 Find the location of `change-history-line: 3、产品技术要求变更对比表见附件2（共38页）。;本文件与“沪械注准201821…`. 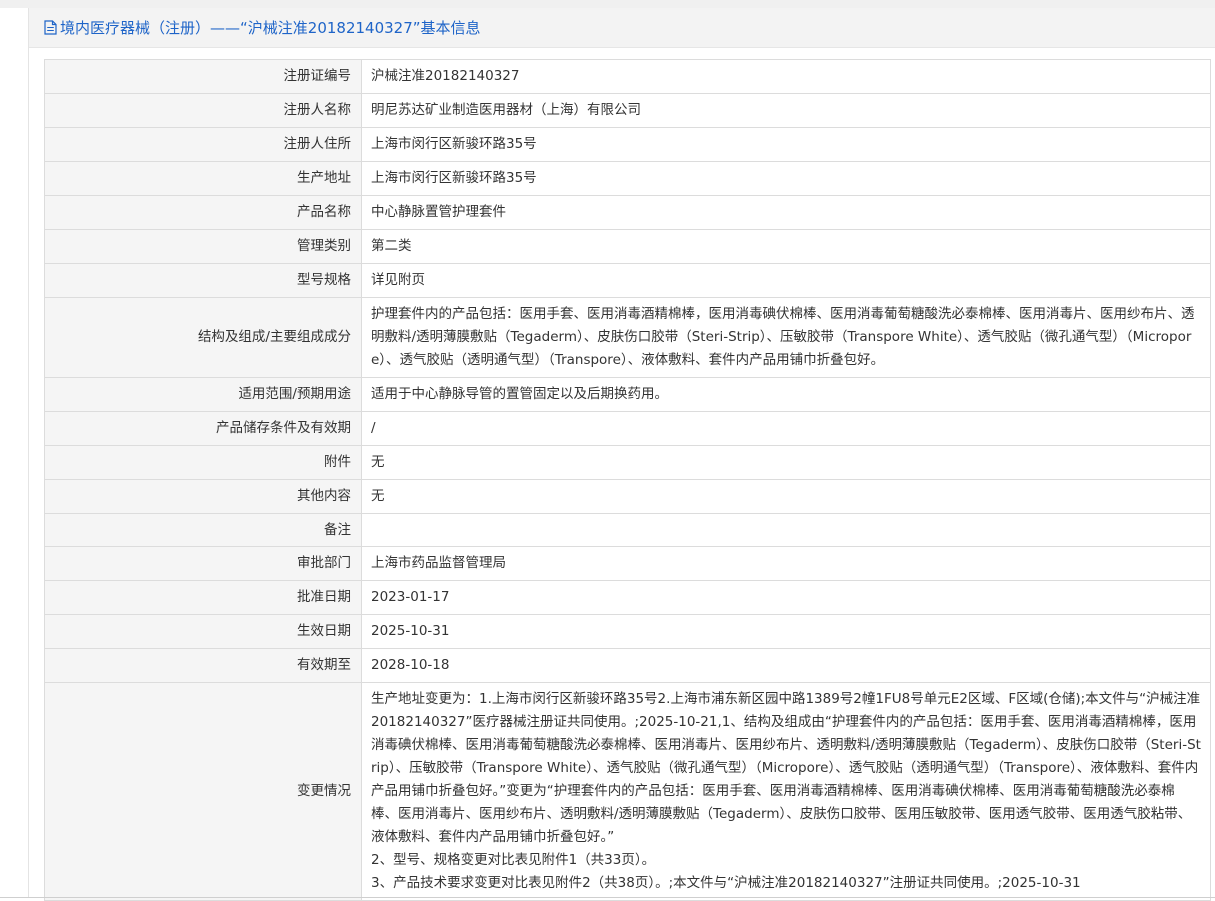

change-history-line: 3、产品技术要求变更对比表见附件2（共38页）。;本文件与“沪械注准201821… is located at coordinates (726, 883).